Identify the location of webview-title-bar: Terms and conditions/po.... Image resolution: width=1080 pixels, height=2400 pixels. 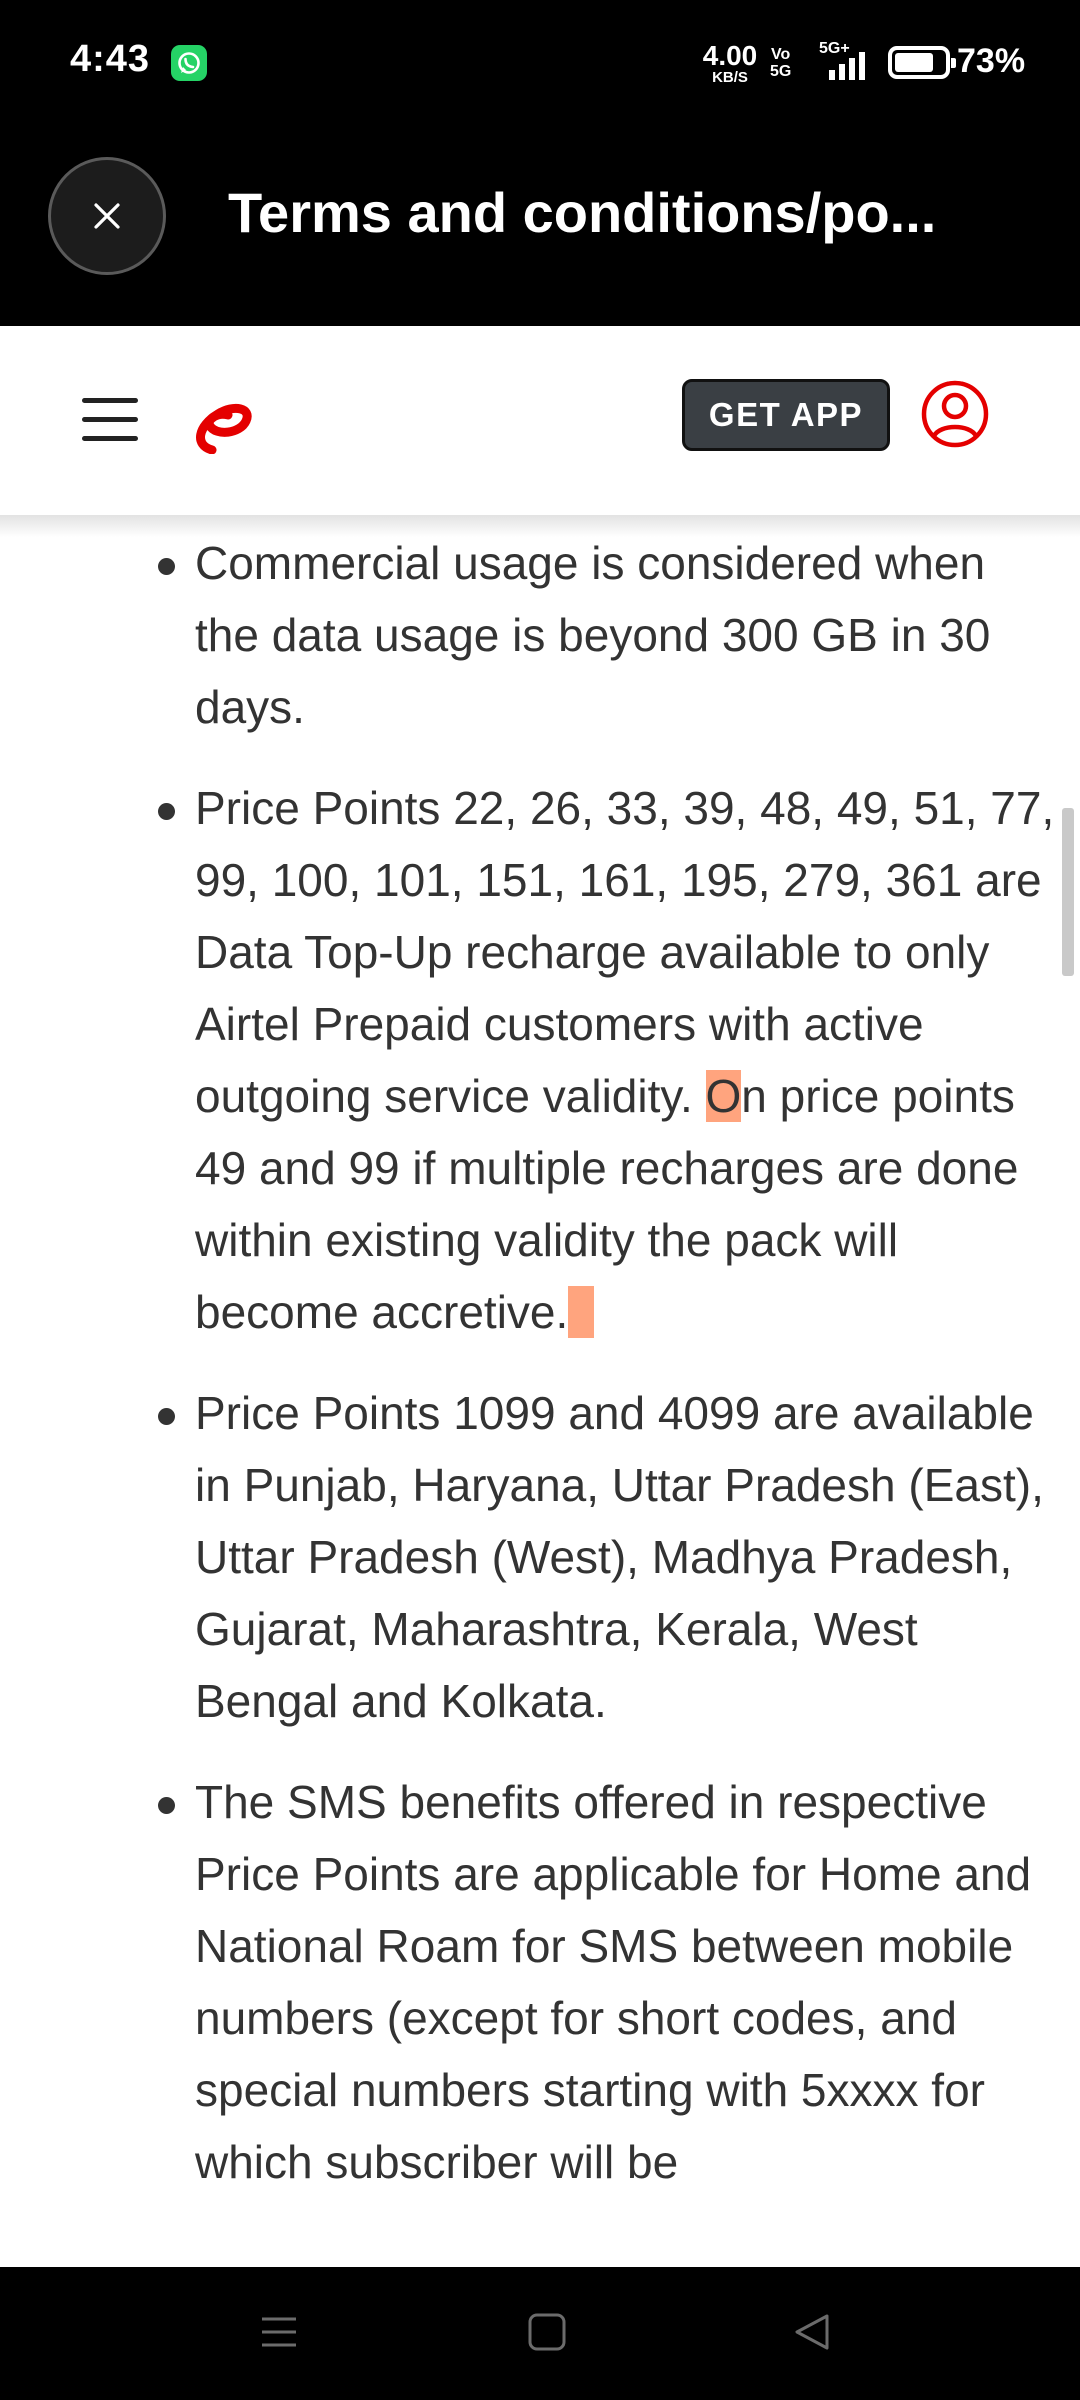
(540, 223).